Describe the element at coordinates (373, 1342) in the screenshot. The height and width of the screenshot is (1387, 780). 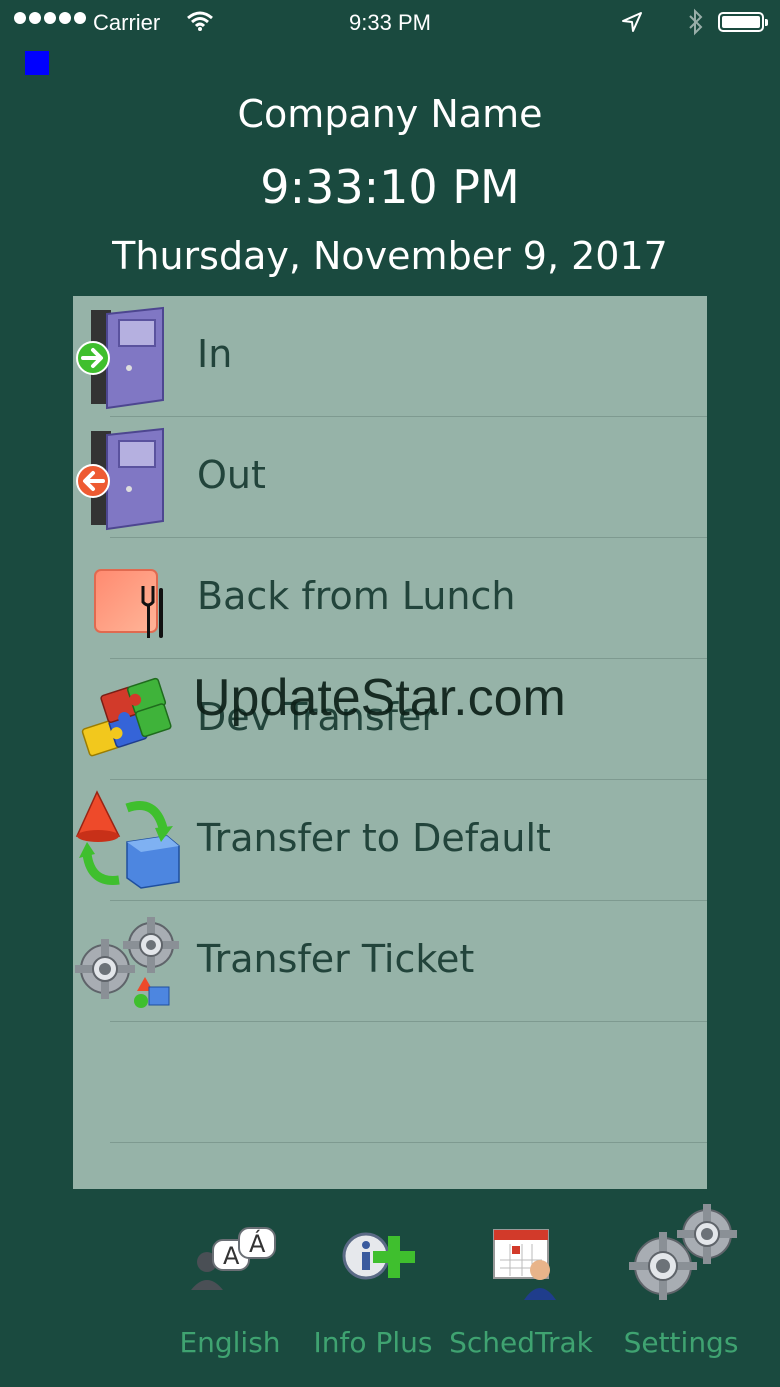
I see `tab-label: Info Plus` at that location.